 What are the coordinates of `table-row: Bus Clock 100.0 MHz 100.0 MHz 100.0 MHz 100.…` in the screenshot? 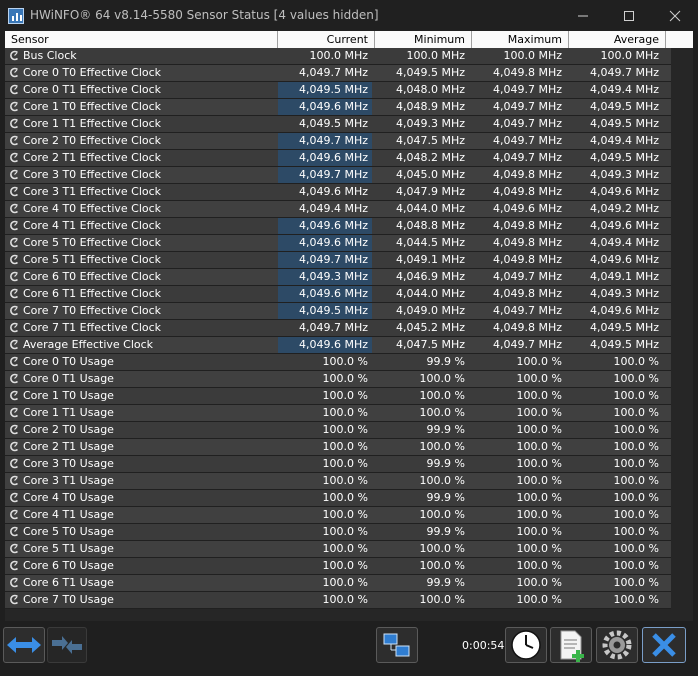 It's located at (349, 56).